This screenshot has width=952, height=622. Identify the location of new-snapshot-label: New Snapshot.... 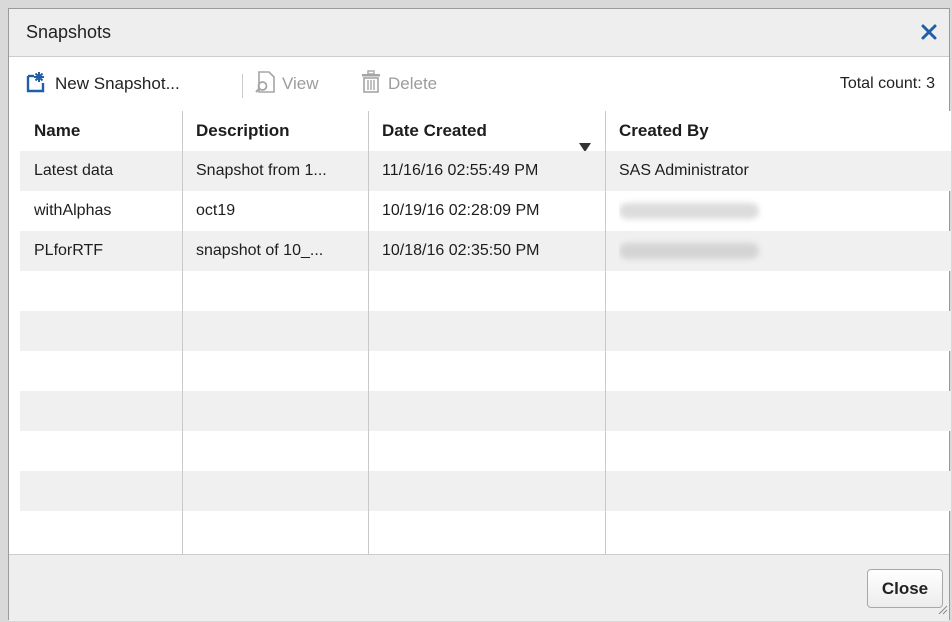
(117, 83).